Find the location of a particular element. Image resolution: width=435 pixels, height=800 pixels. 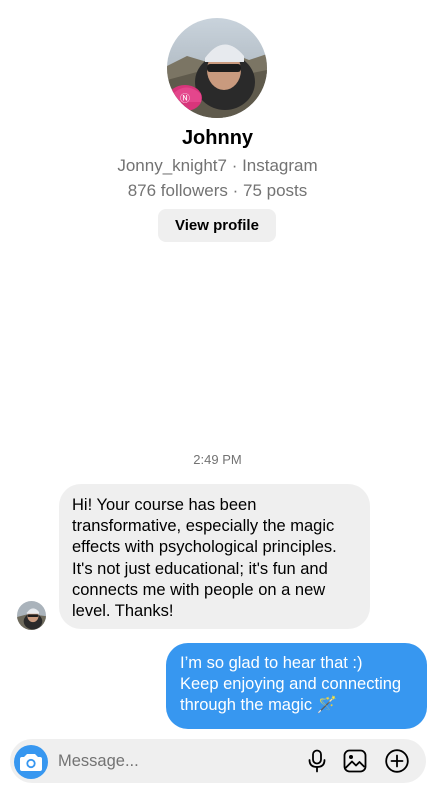

message-line: level. Thanks! is located at coordinates (123, 611).